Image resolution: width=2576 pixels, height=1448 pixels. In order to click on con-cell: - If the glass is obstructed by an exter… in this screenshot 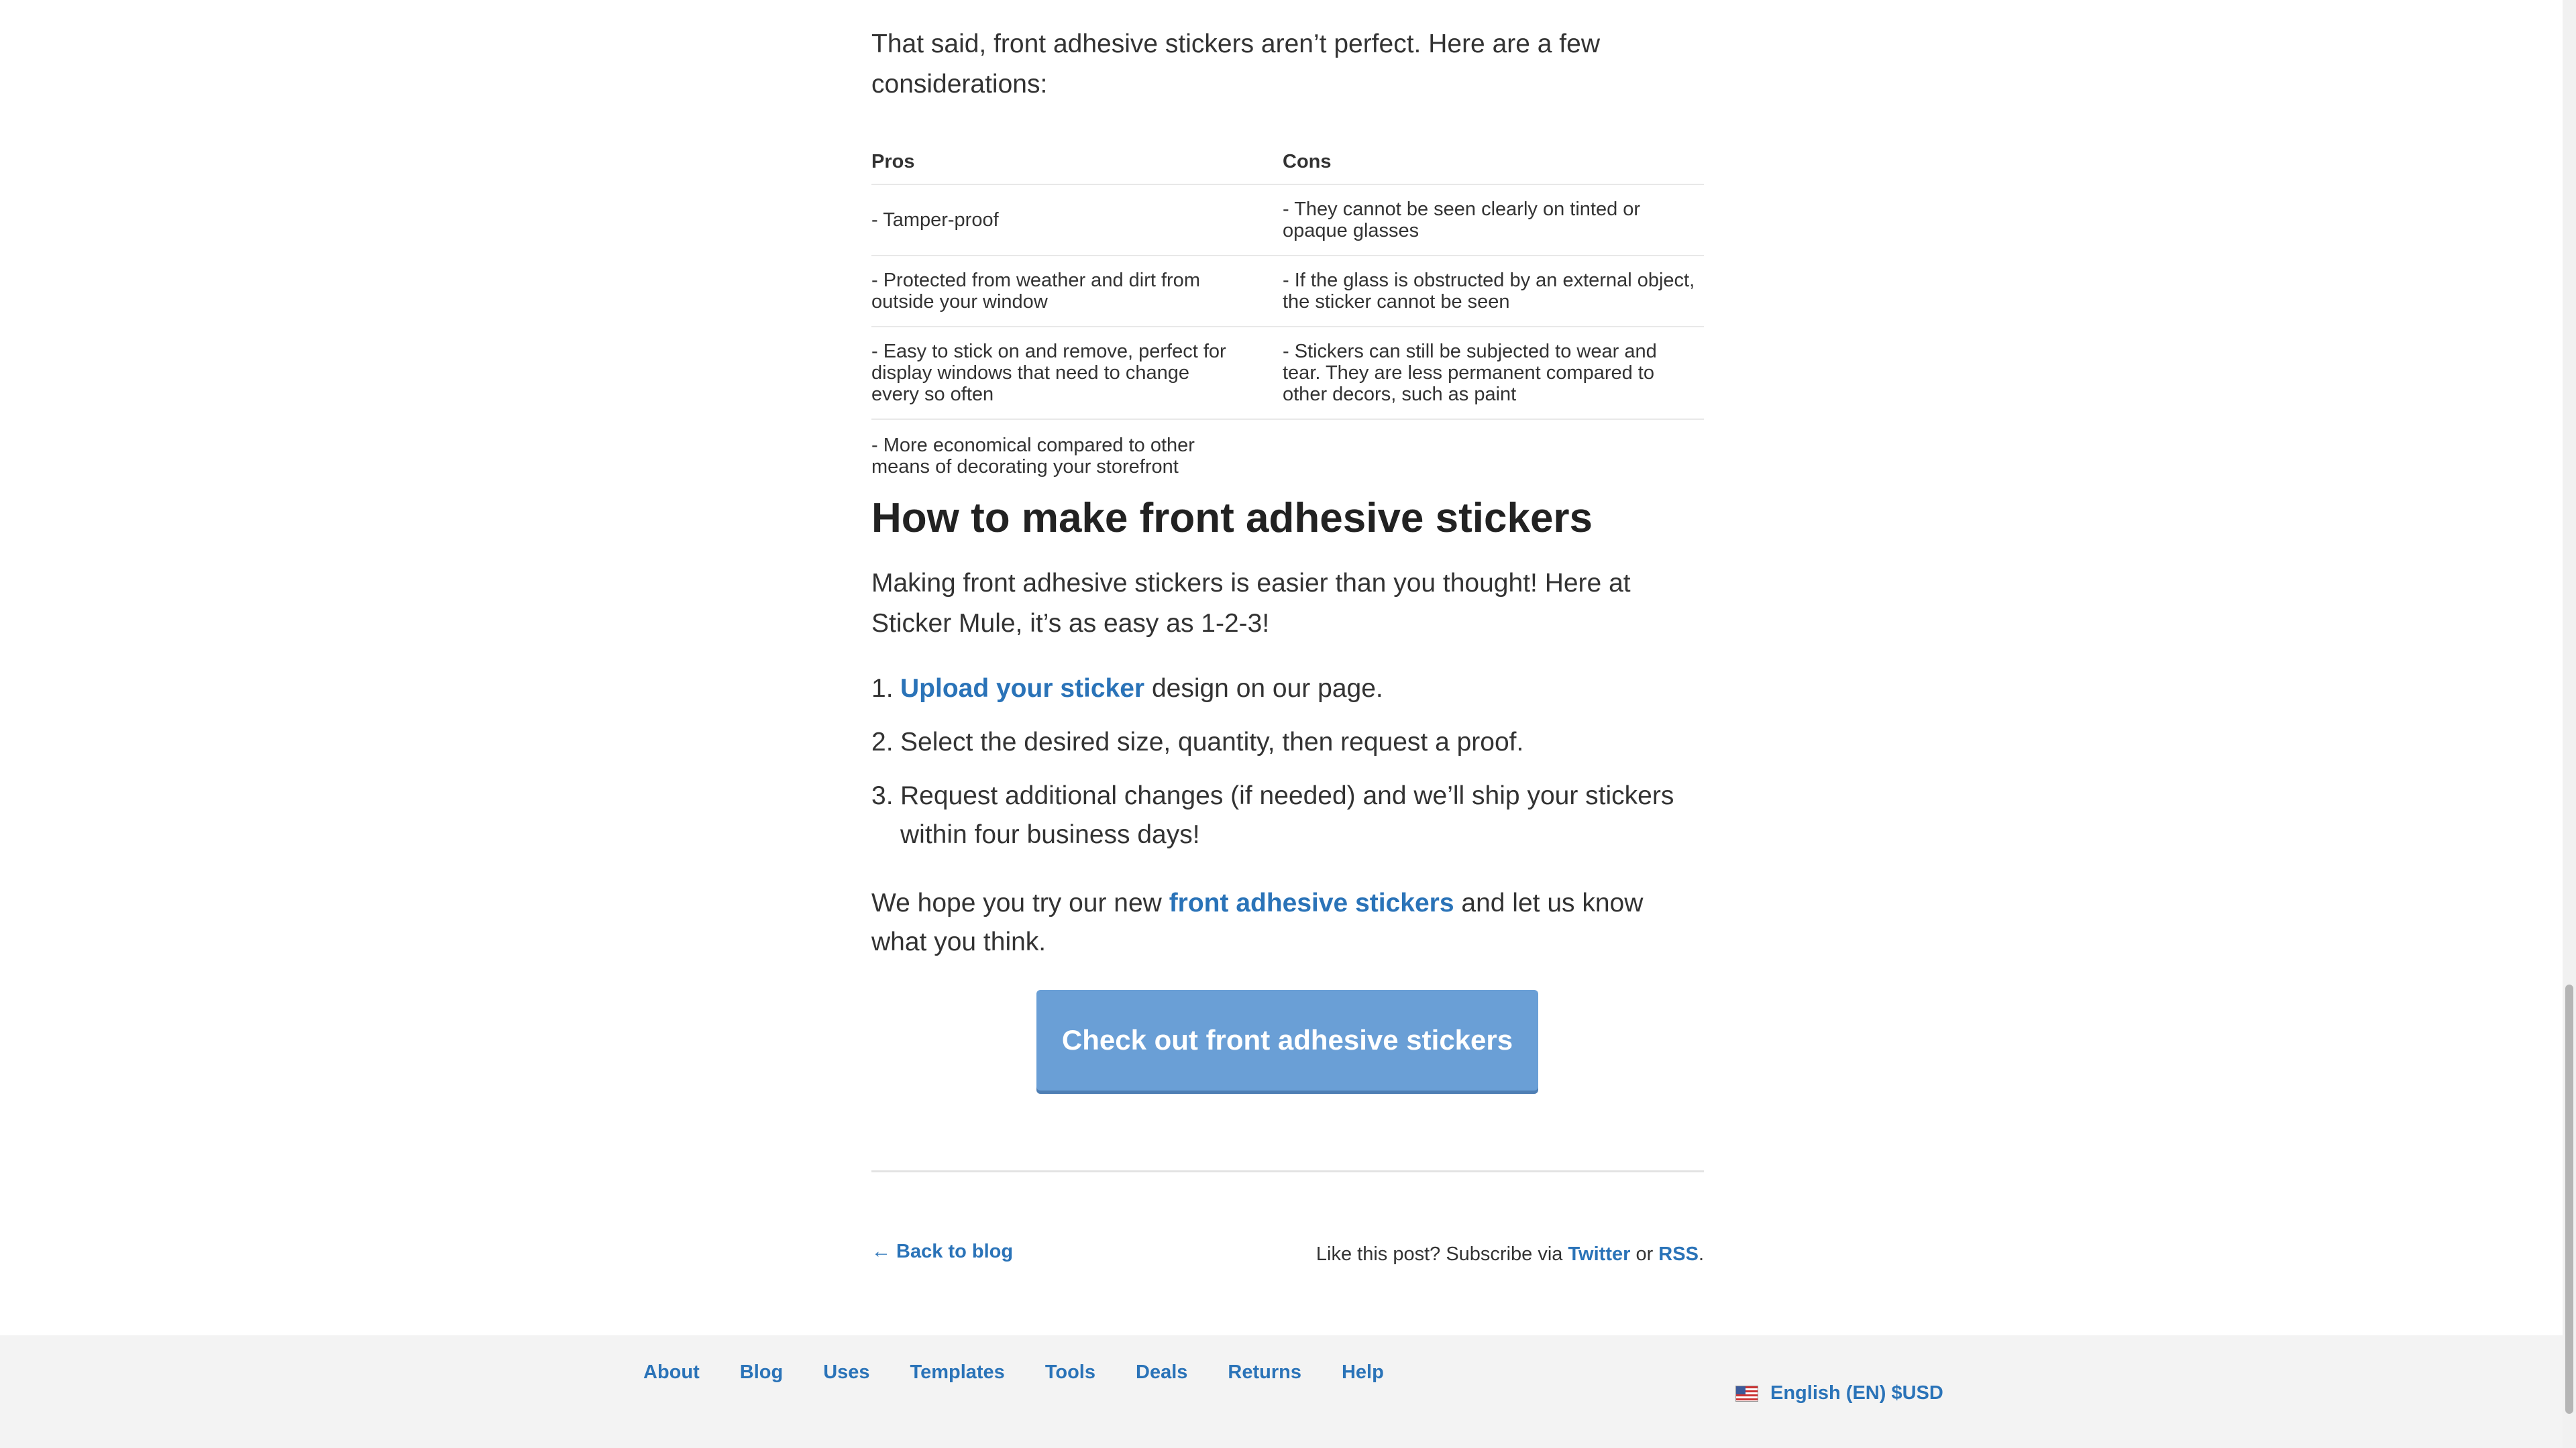, I will do `click(1489, 291)`.